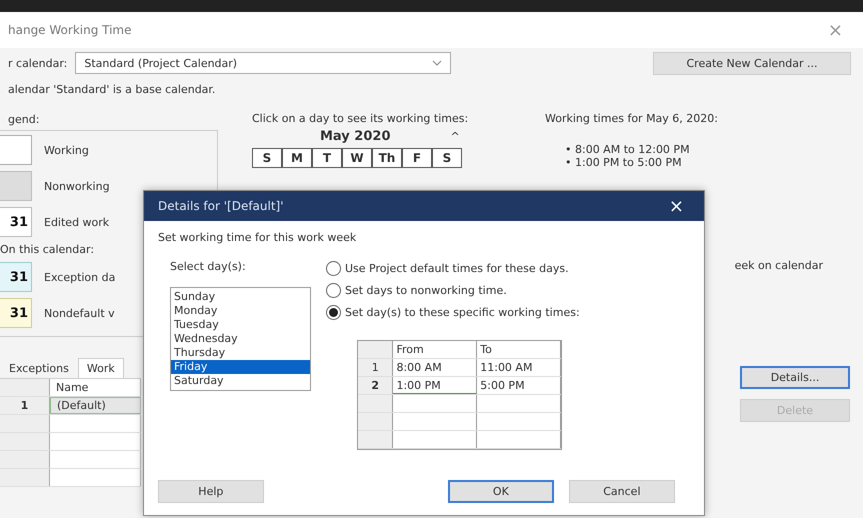 Image resolution: width=863 pixels, height=518 pixels. What do you see at coordinates (376, 385) in the screenshot?
I see `row-number: 2` at bounding box center [376, 385].